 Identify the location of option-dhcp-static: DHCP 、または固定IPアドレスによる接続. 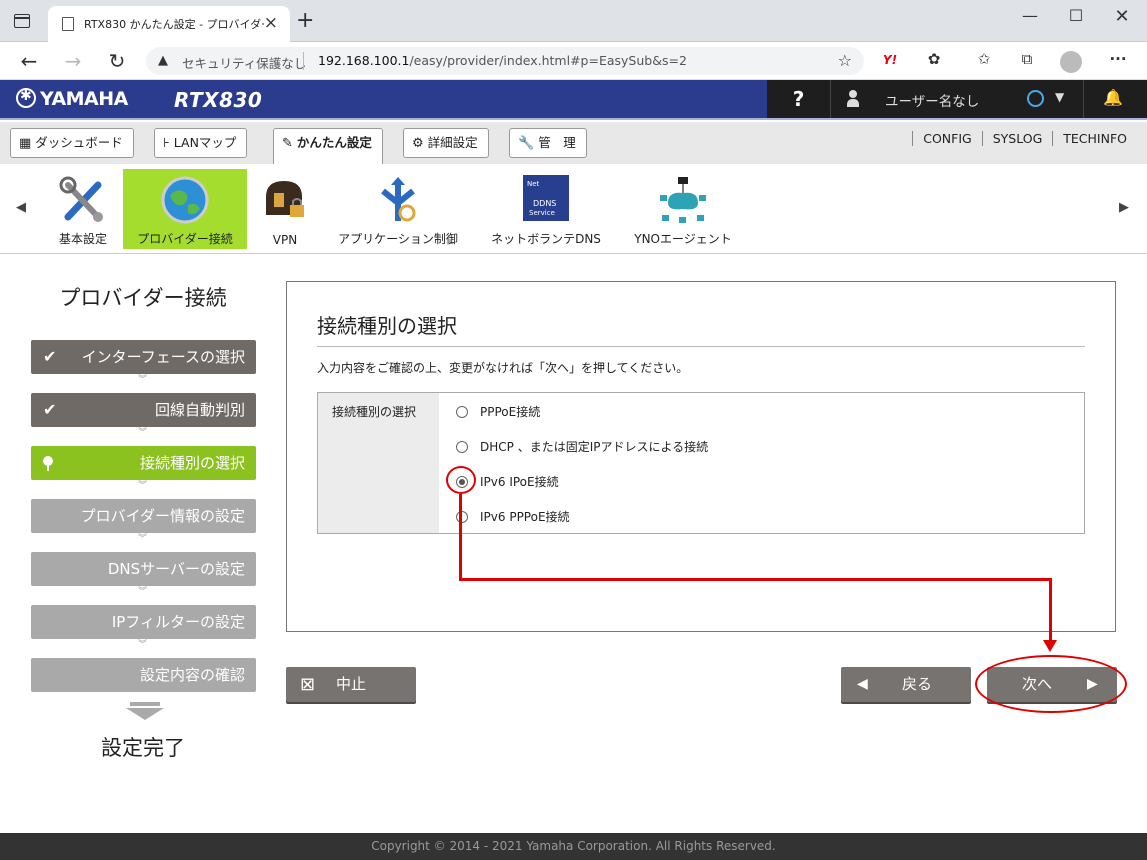
(582, 446).